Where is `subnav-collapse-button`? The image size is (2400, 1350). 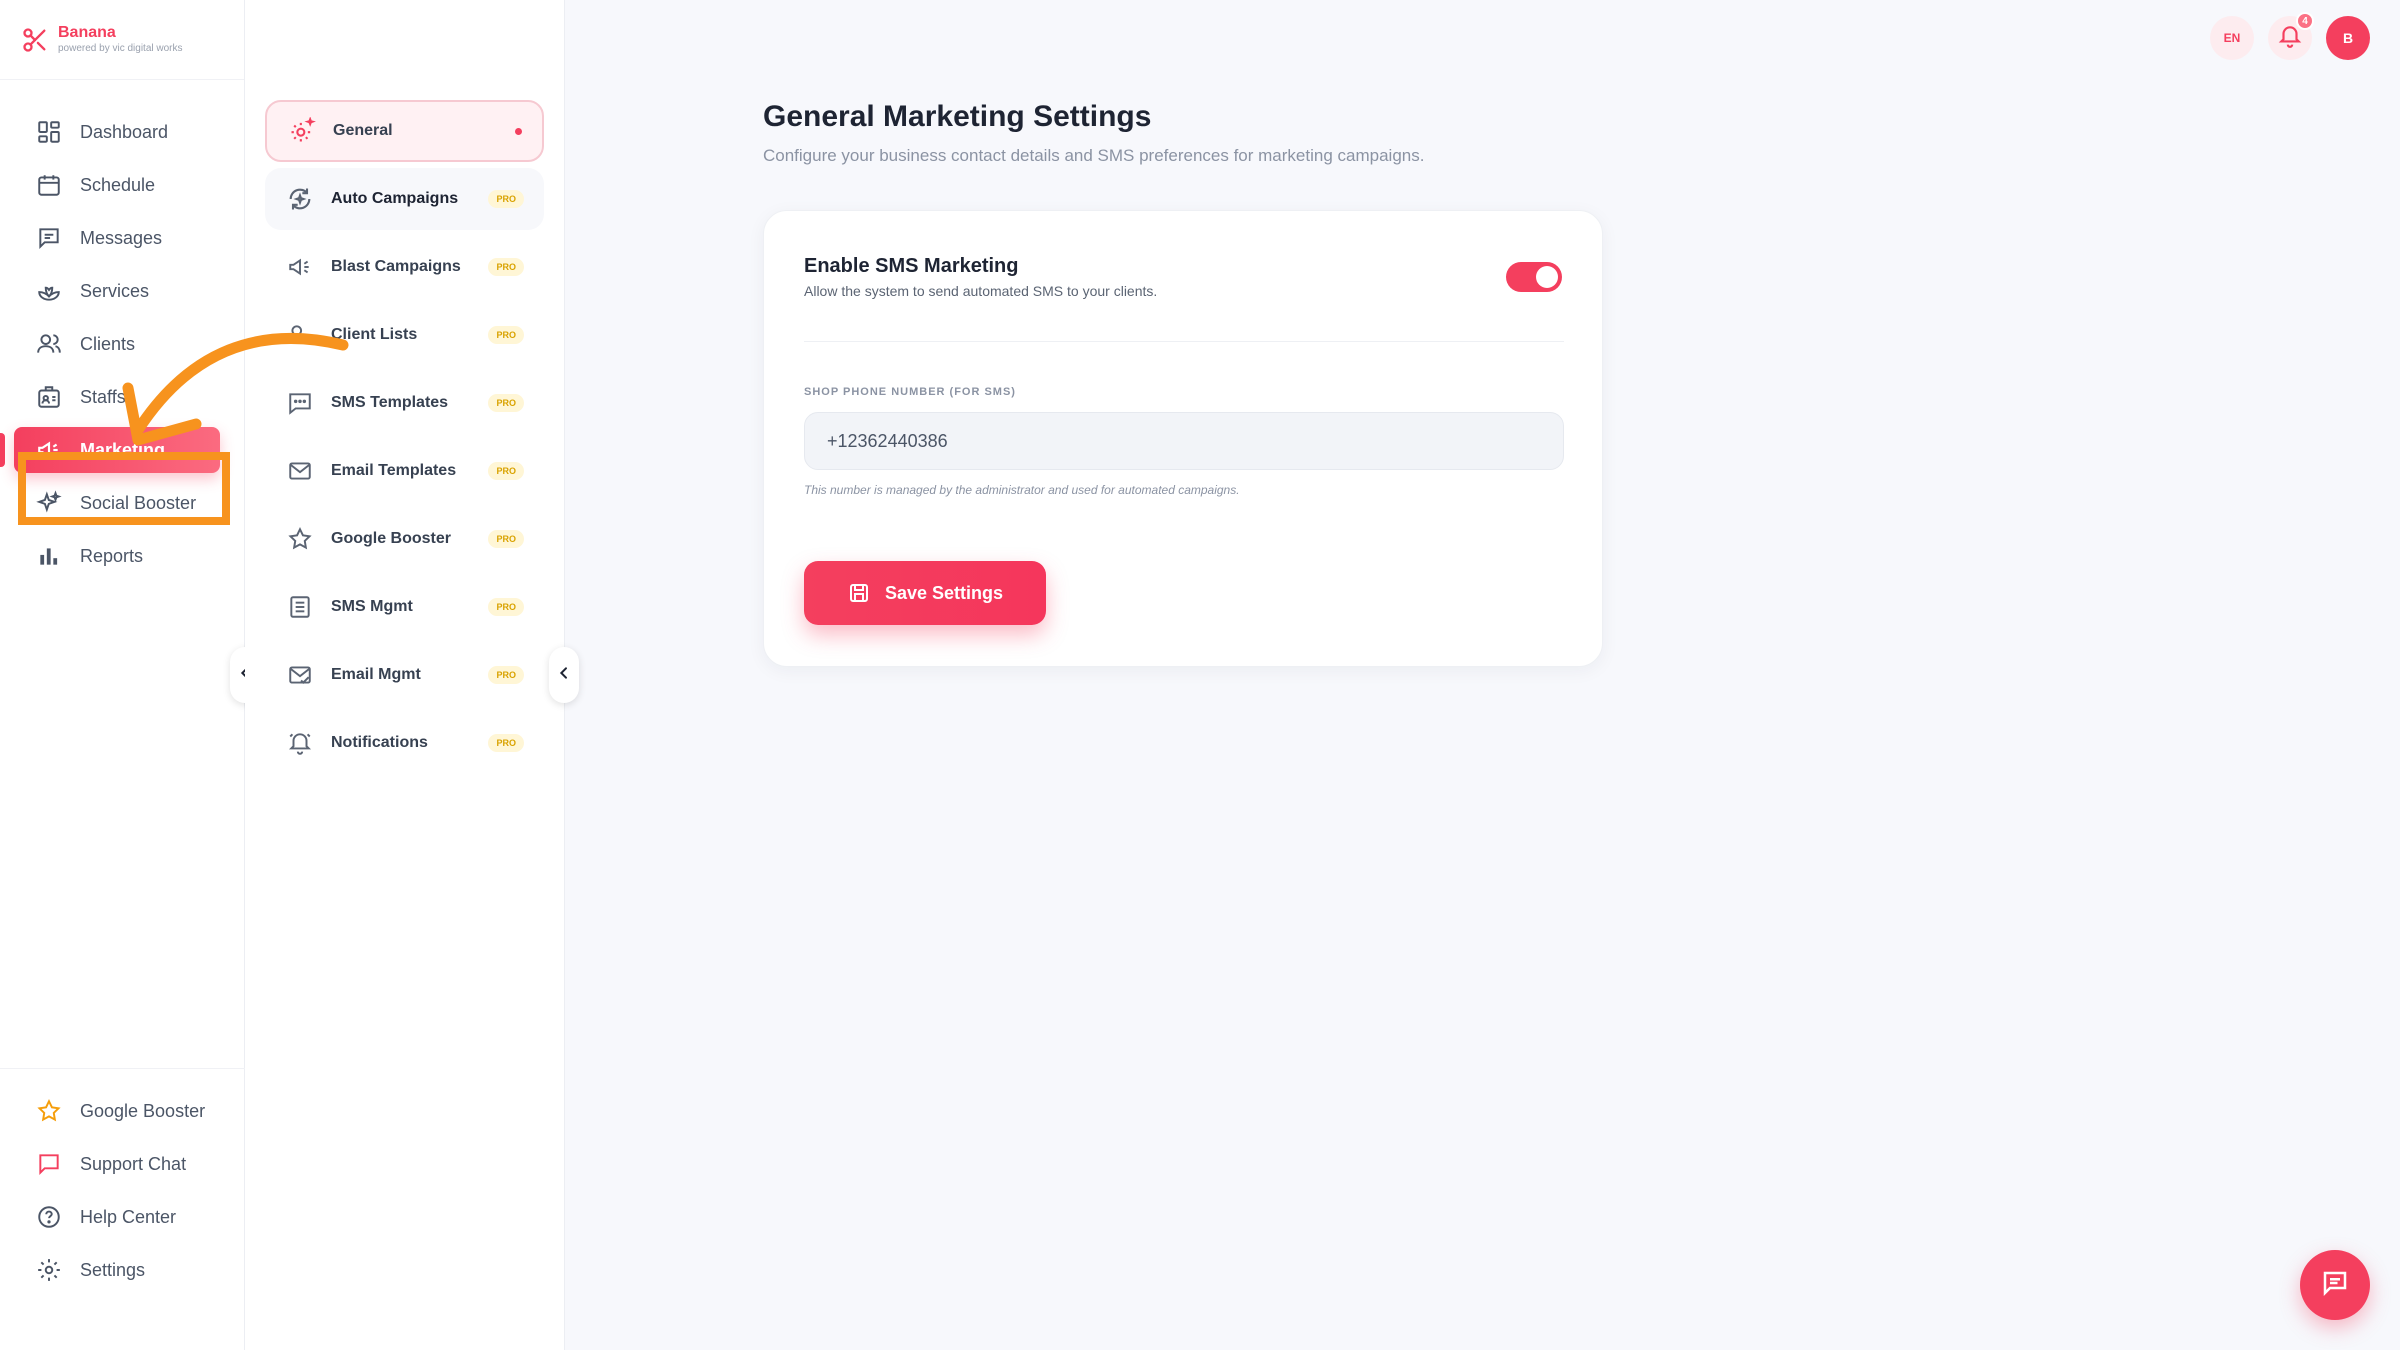 subnav-collapse-button is located at coordinates (564, 675).